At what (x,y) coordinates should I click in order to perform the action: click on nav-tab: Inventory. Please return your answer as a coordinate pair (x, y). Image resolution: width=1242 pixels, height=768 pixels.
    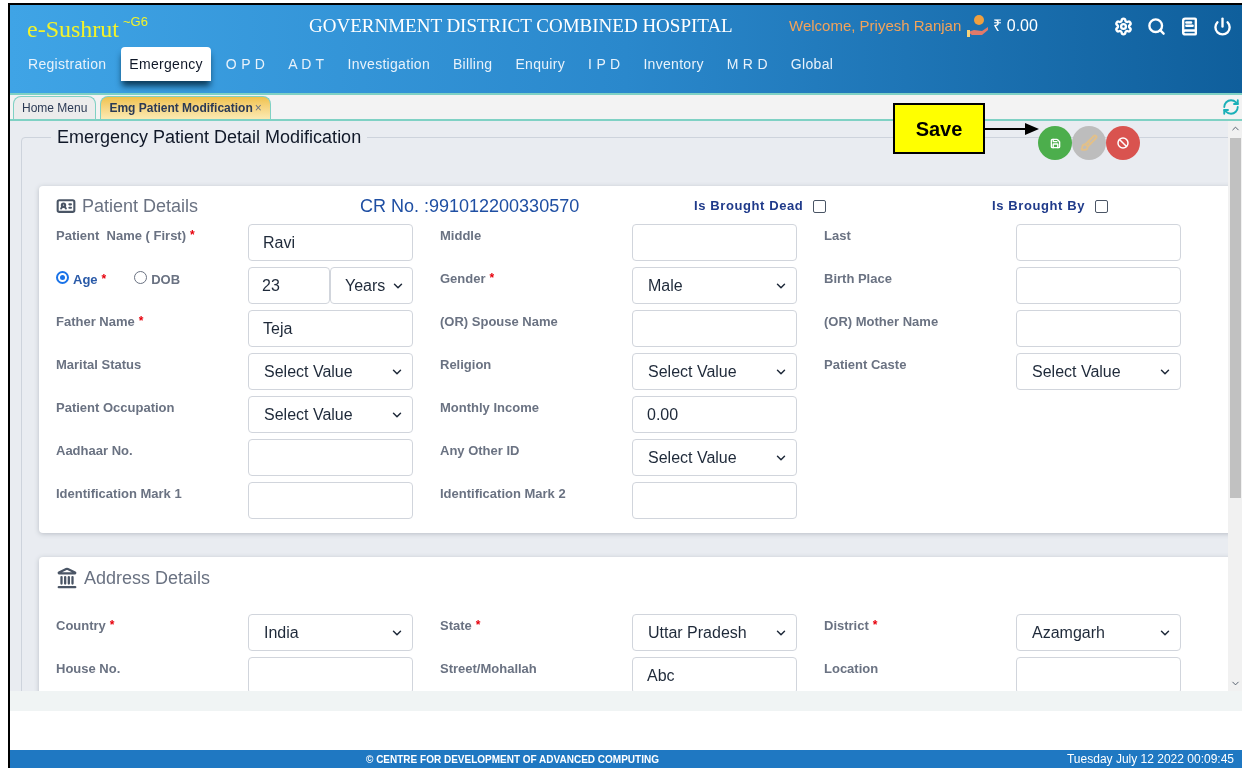
    Looking at the image, I should click on (673, 64).